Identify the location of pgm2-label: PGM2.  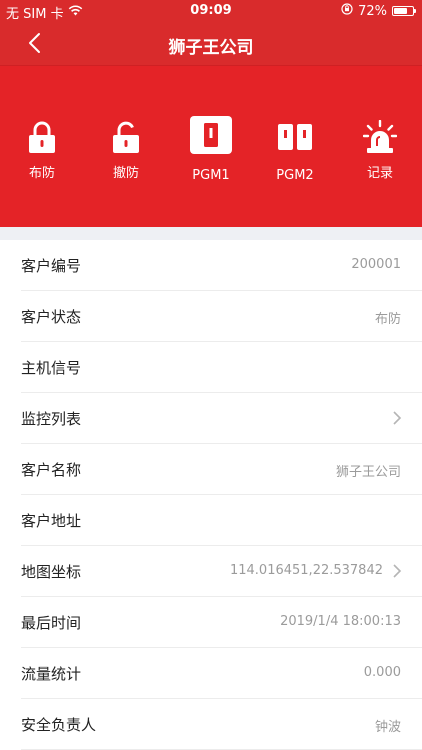
(295, 175).